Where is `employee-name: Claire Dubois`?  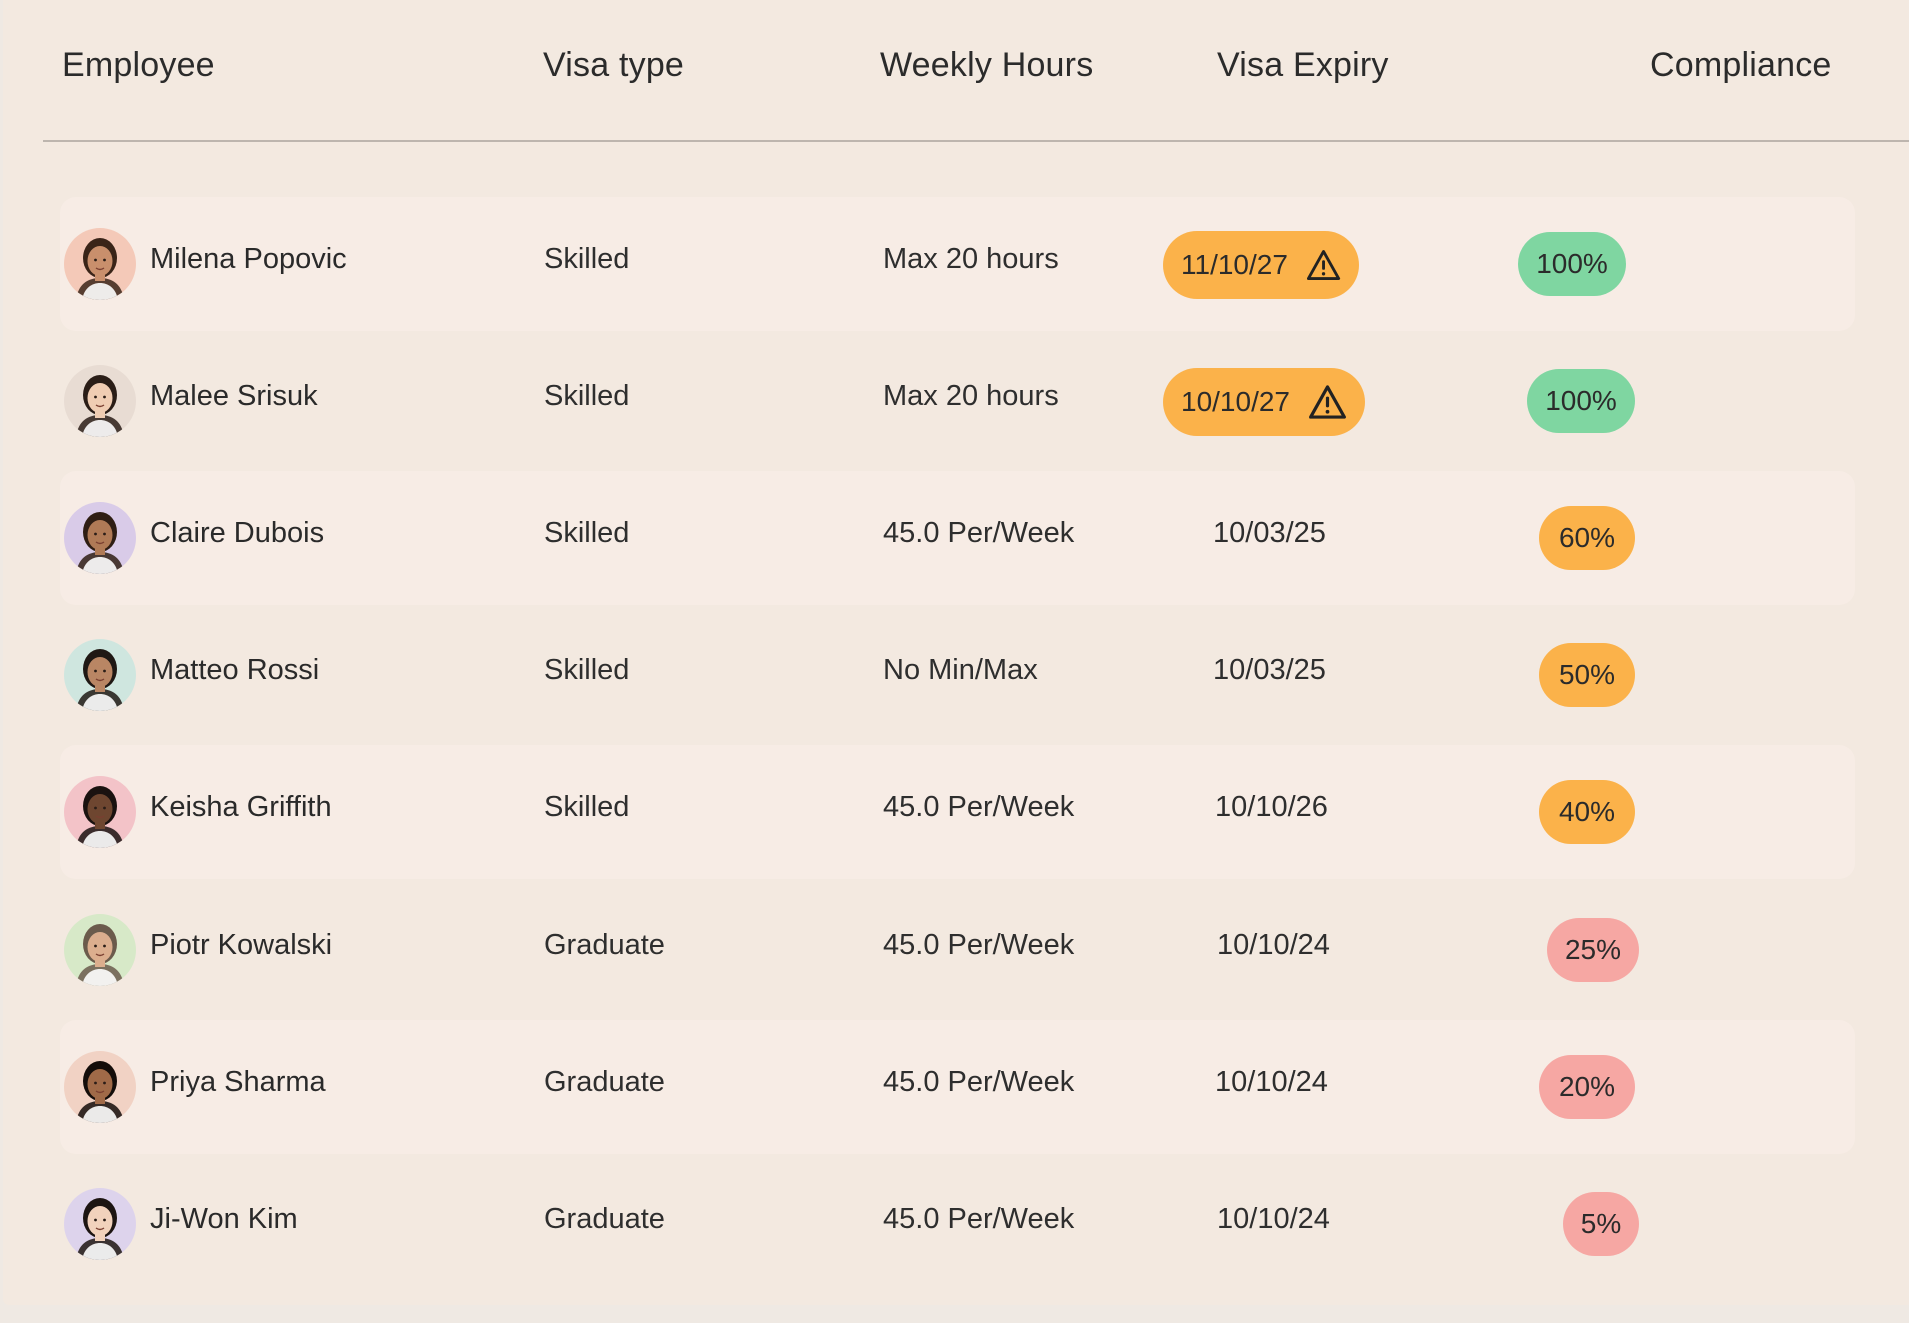
employee-name: Claire Dubois is located at coordinates (237, 533).